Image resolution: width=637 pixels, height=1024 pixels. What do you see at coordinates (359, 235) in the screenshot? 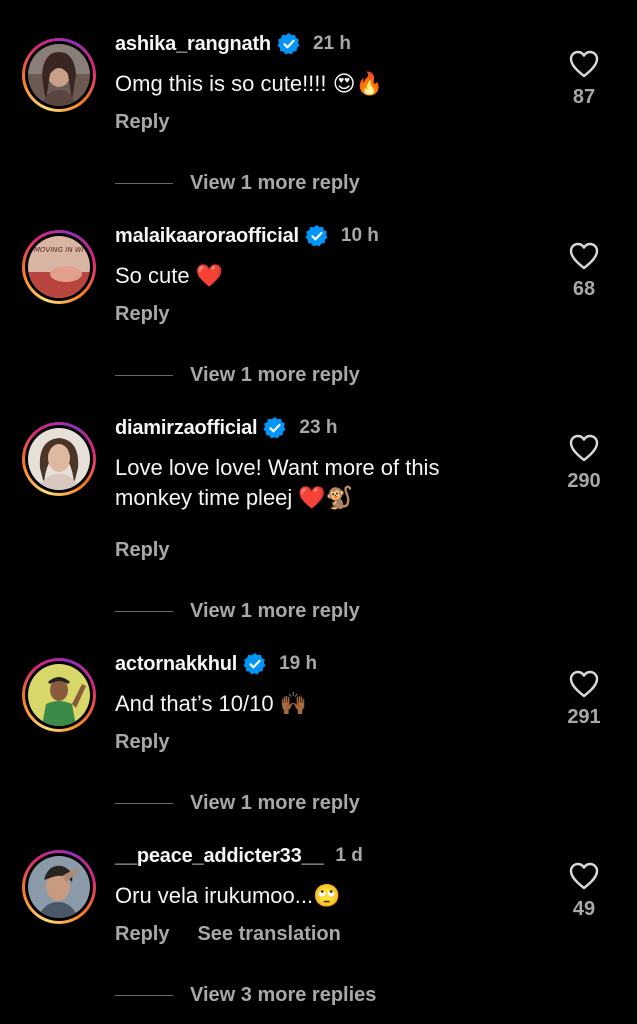
I see `timestamp: 10 h` at bounding box center [359, 235].